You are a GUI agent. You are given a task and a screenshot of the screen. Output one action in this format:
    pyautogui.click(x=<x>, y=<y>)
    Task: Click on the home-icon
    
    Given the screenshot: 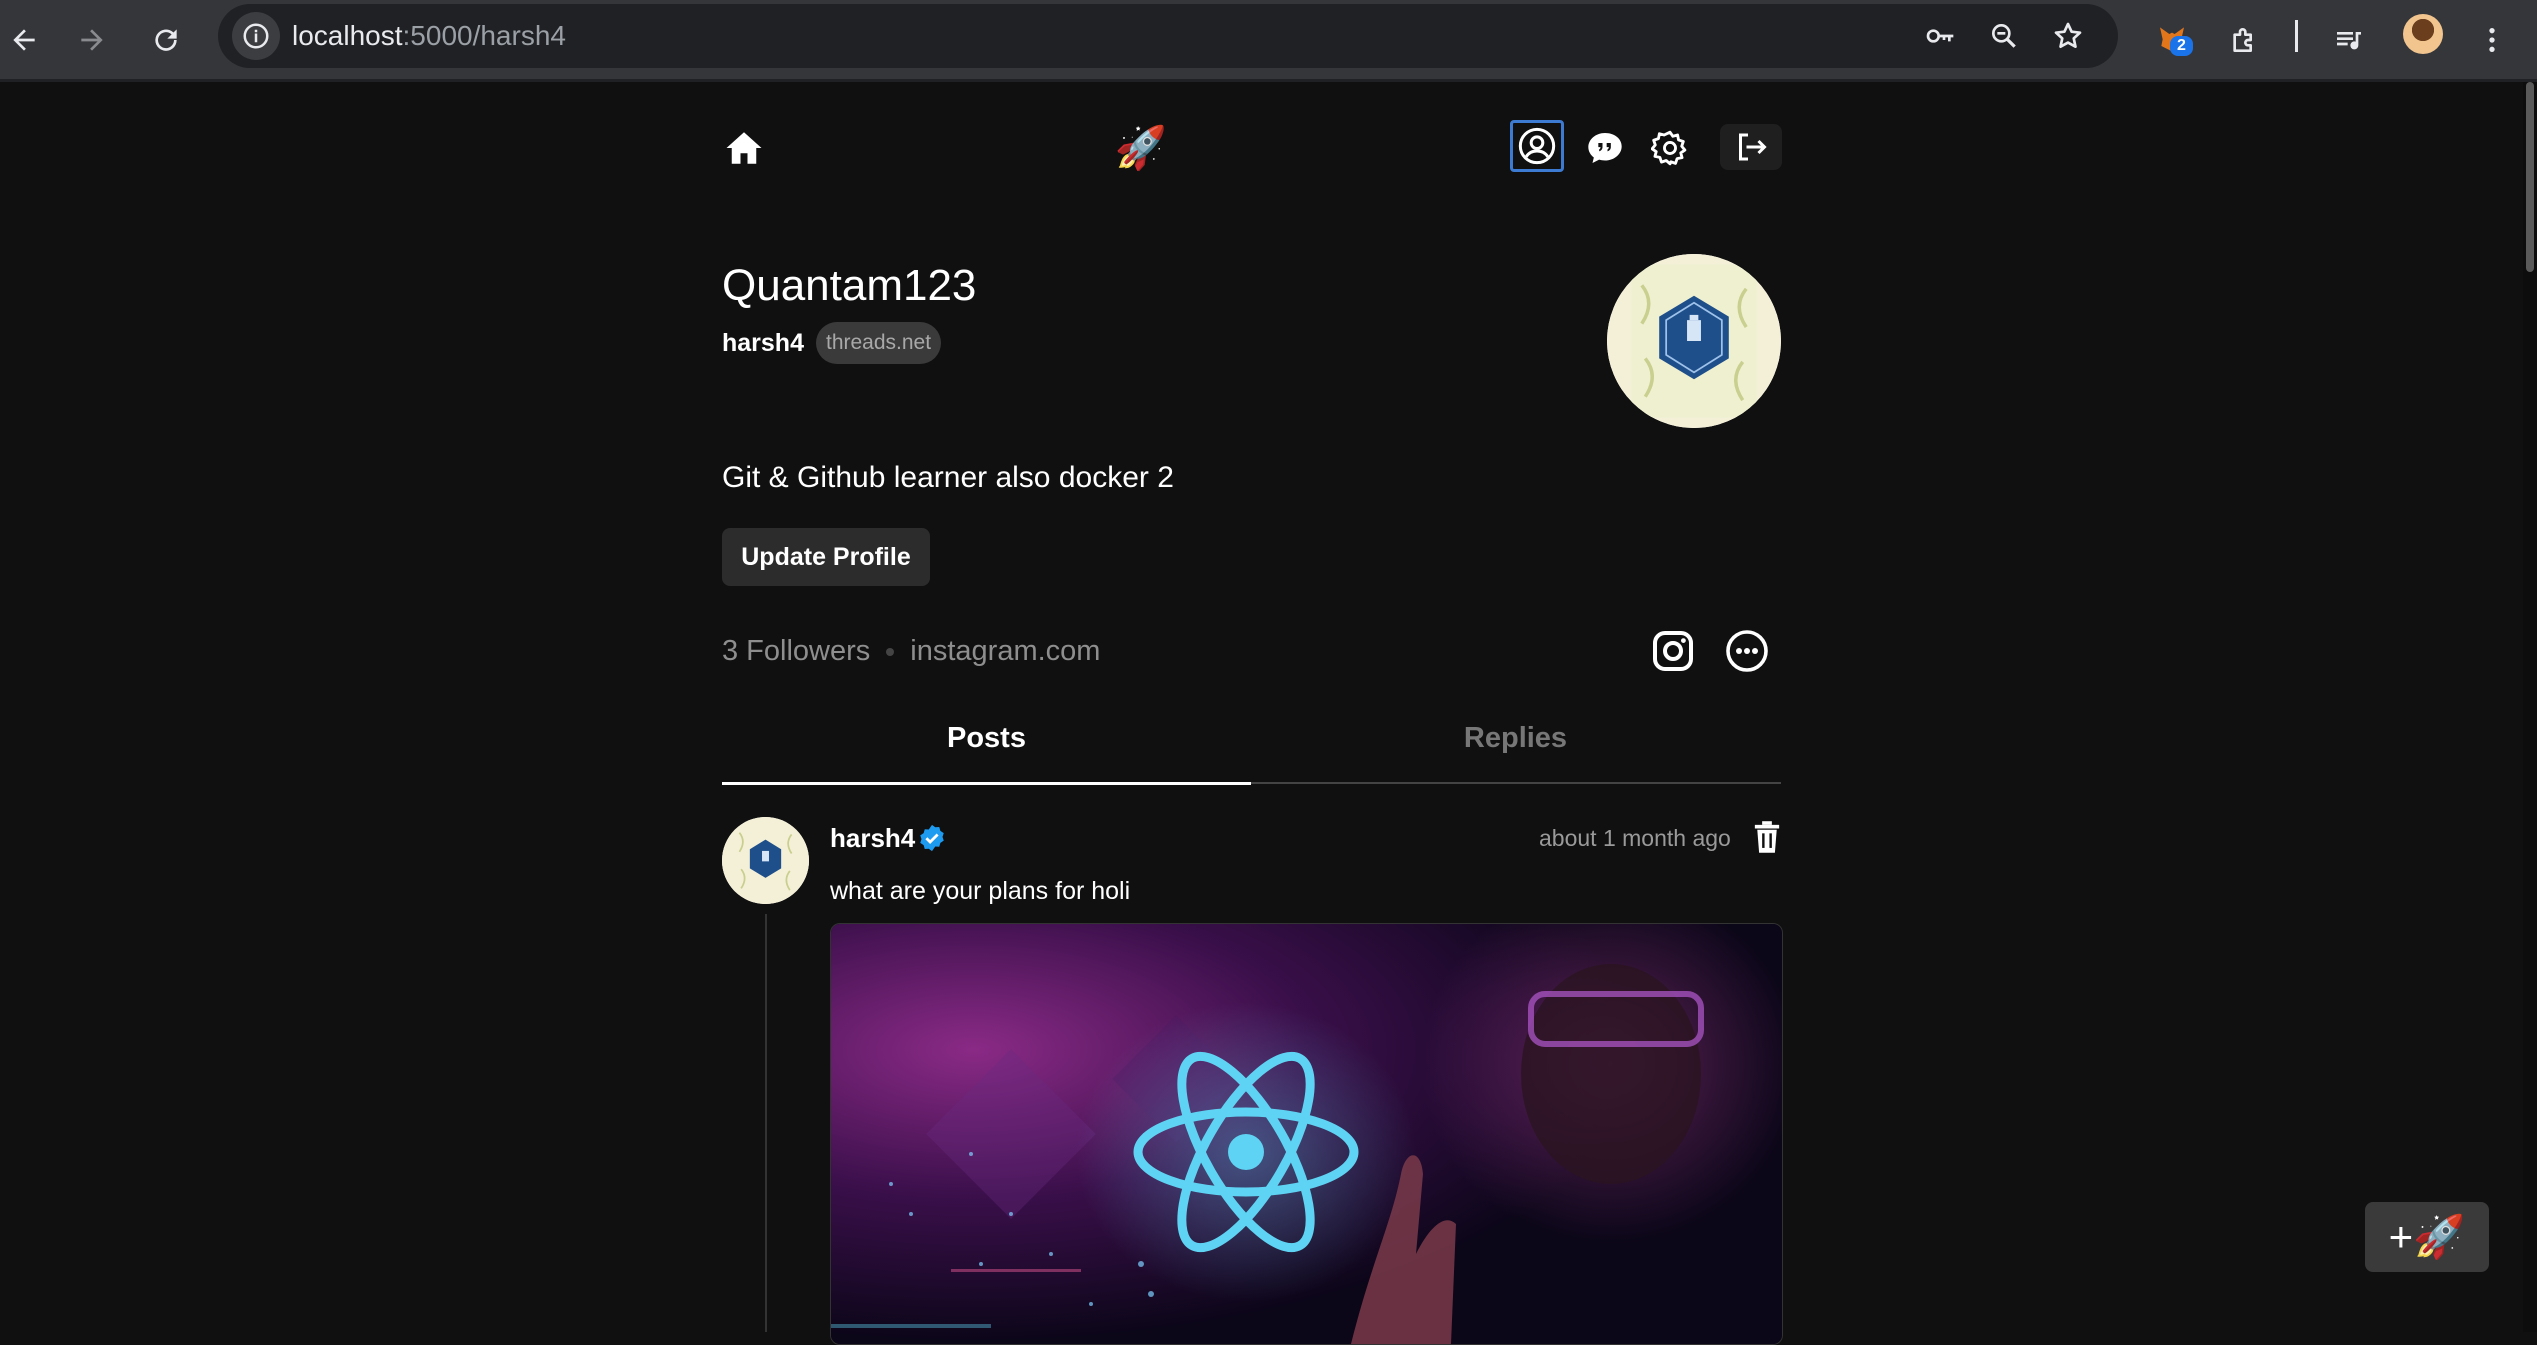 What is the action you would take?
    pyautogui.click(x=744, y=148)
    